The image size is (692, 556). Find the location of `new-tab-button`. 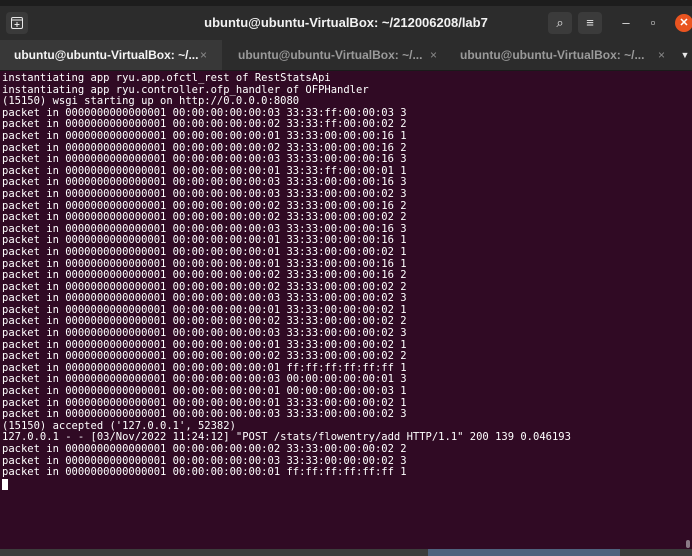

new-tab-button is located at coordinates (17, 23).